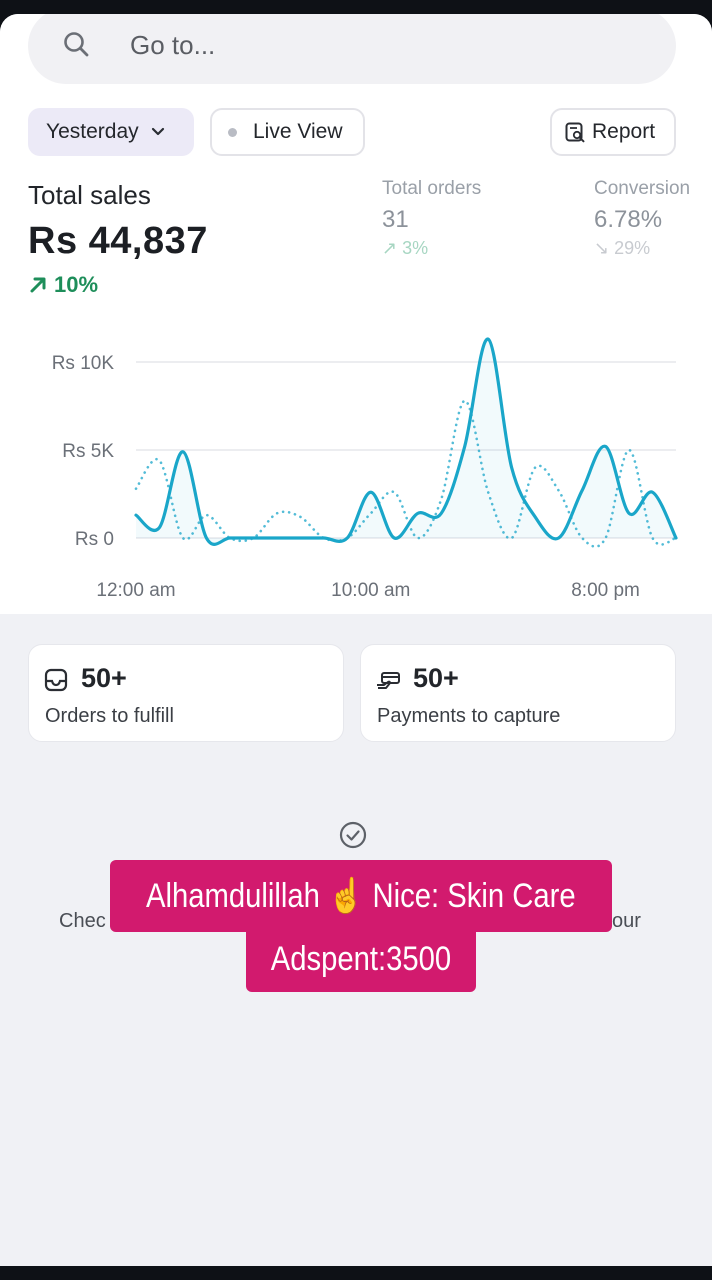 The height and width of the screenshot is (1280, 712). I want to click on conversion-value: 6.78%, so click(628, 219).